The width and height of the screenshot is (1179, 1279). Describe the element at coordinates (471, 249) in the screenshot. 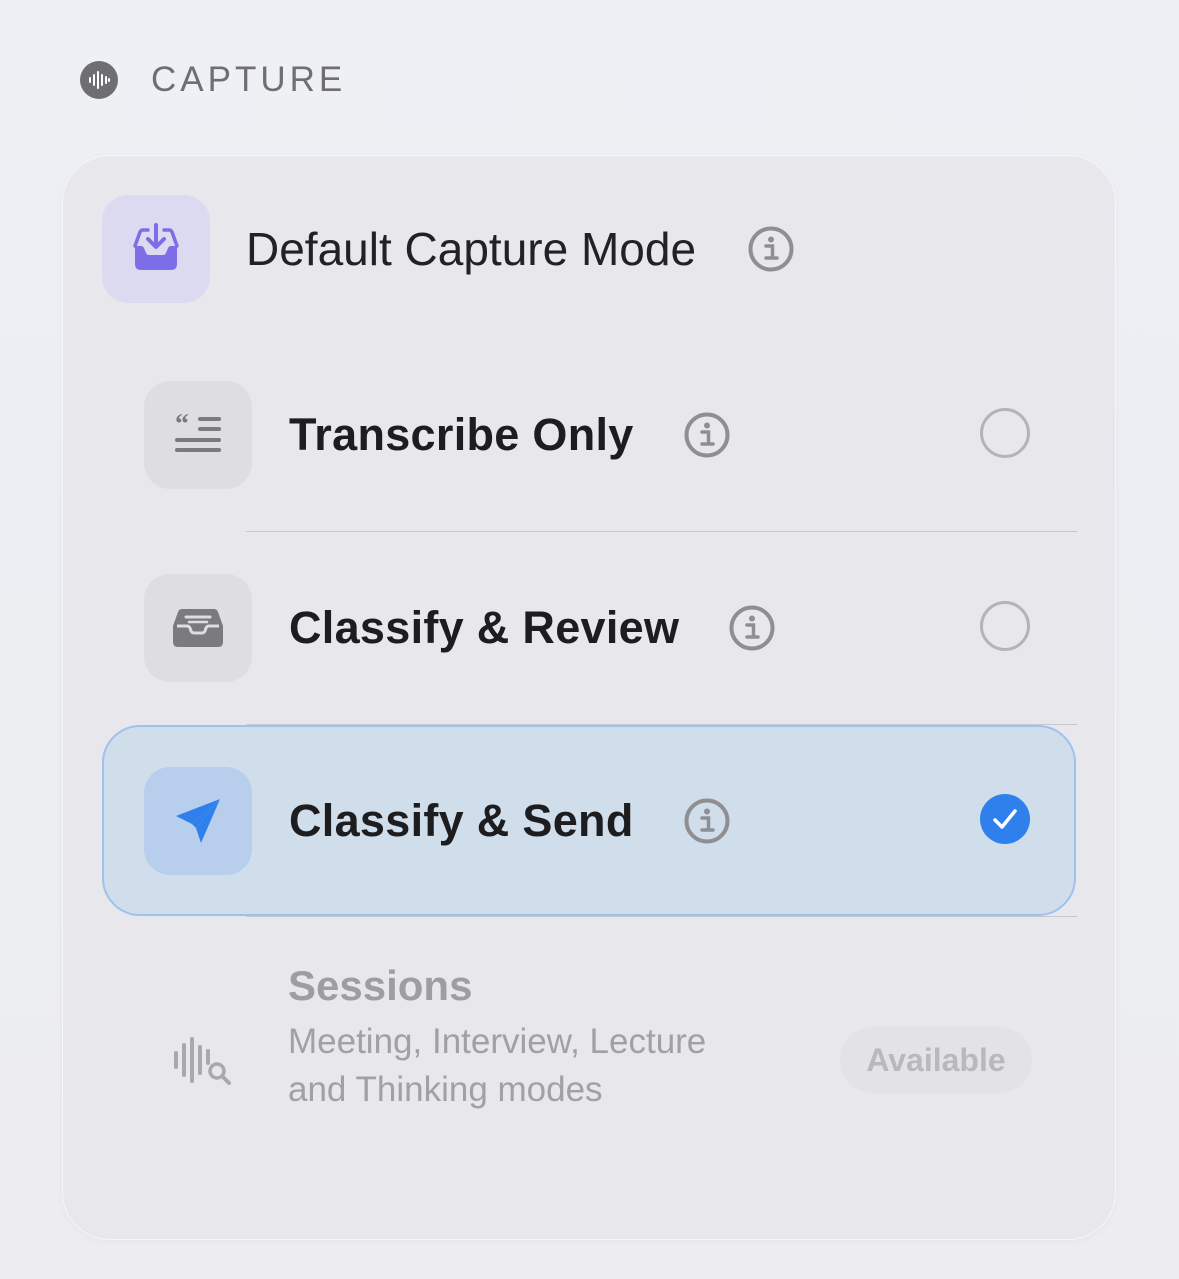

I see `capture-mode-title: Default Capture Mode` at that location.